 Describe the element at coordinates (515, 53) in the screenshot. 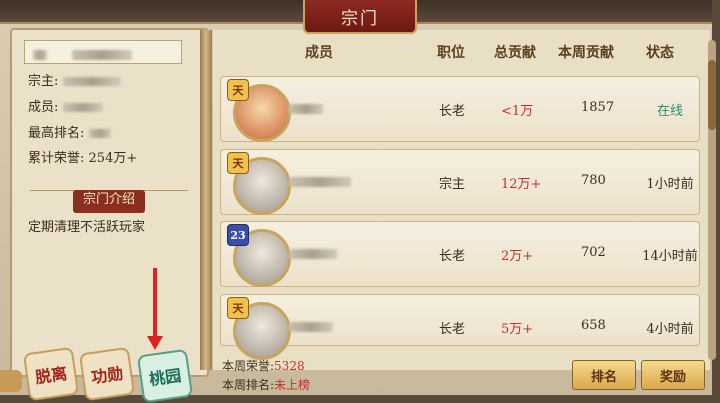

I see `header-total: 总贡献` at that location.